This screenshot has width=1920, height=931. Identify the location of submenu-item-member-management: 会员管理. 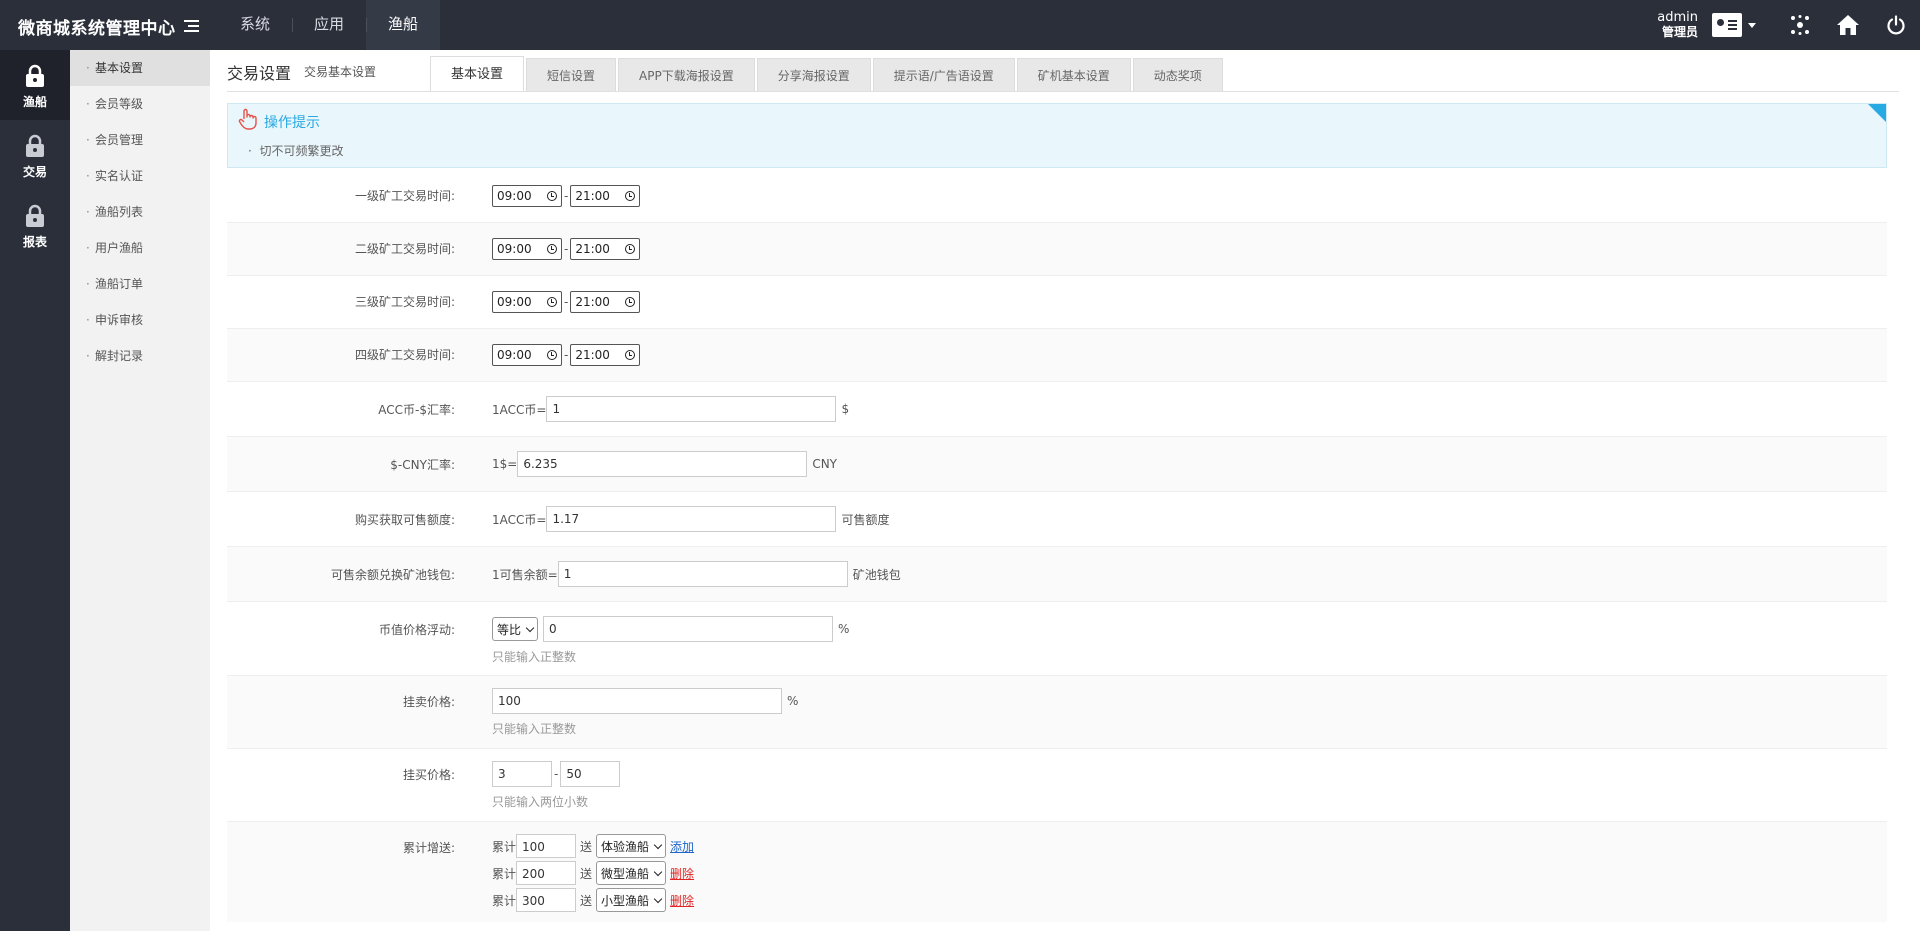
(140, 140).